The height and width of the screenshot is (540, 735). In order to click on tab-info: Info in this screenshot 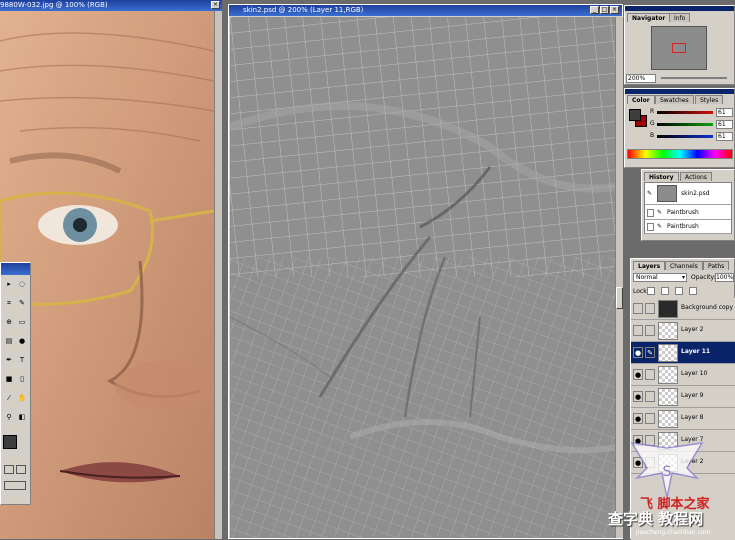, I will do `click(680, 17)`.